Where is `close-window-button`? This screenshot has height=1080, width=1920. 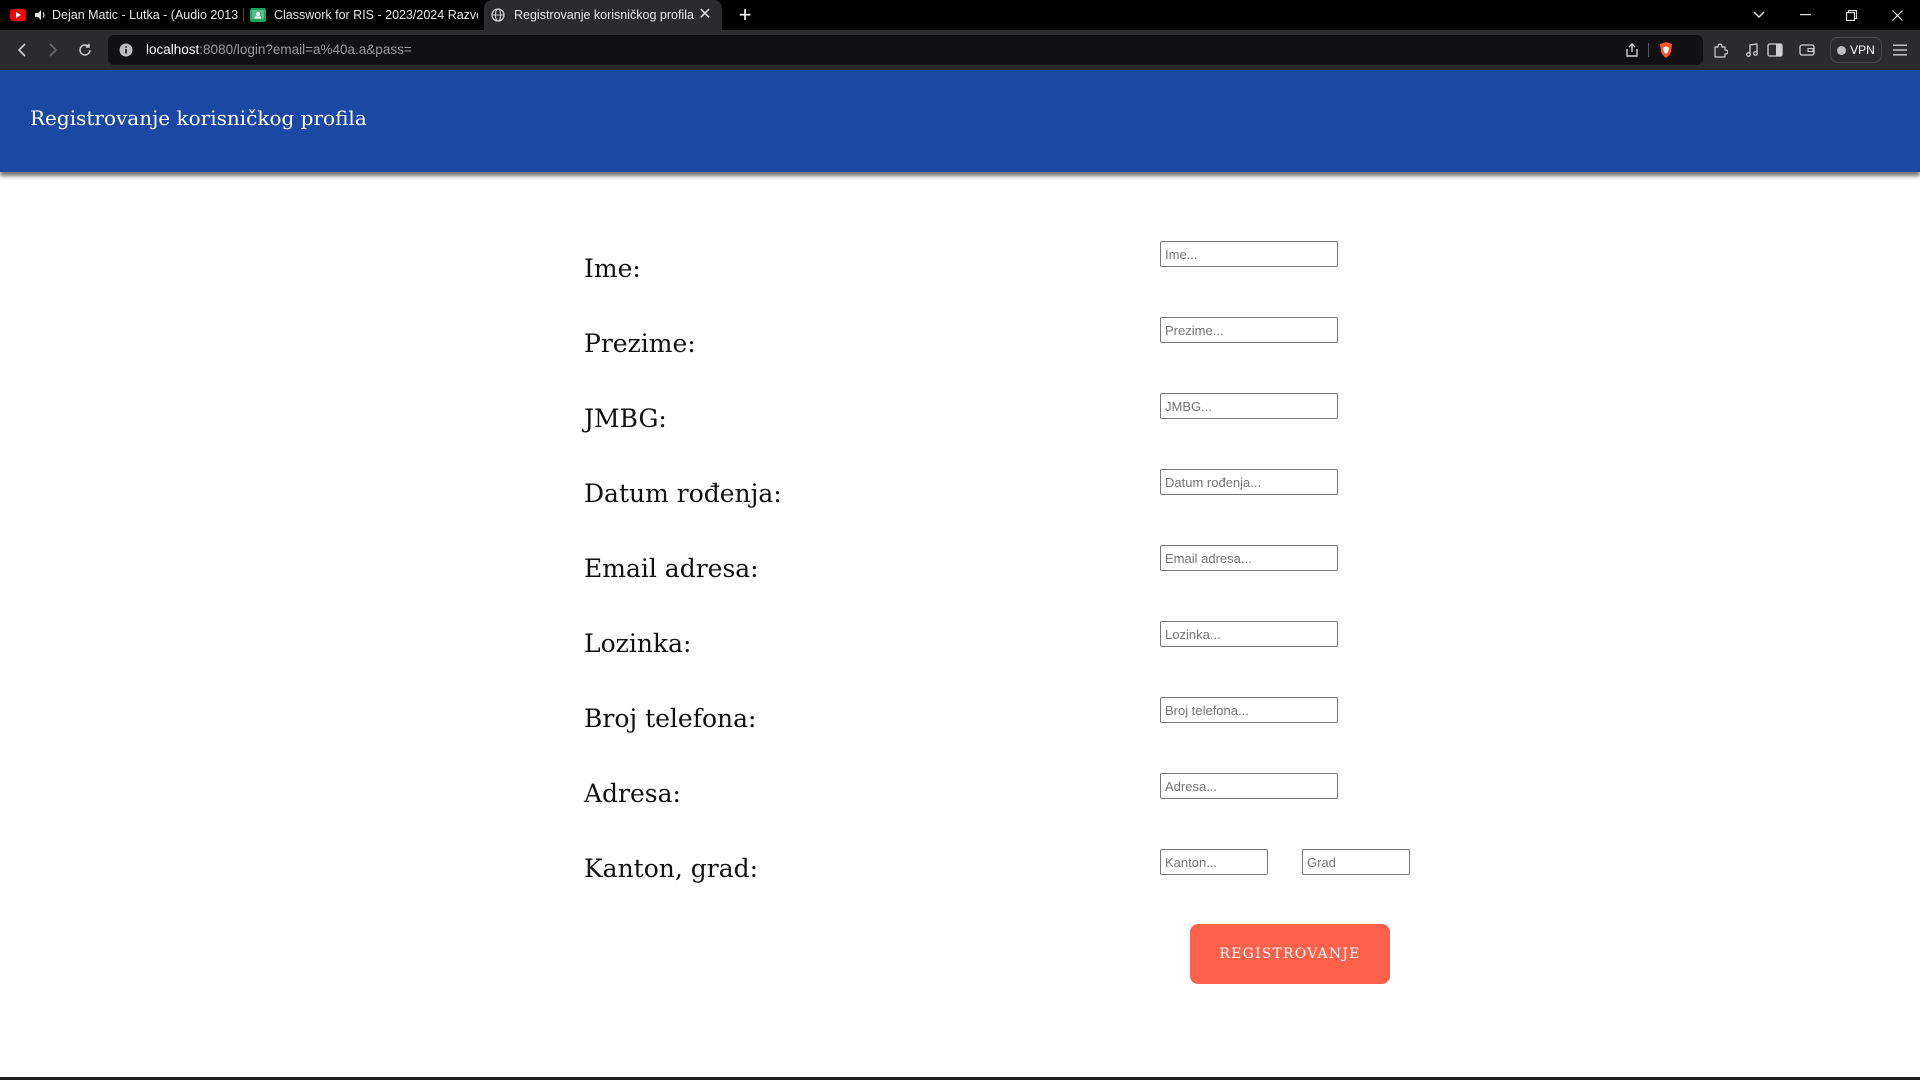
close-window-button is located at coordinates (1897, 15).